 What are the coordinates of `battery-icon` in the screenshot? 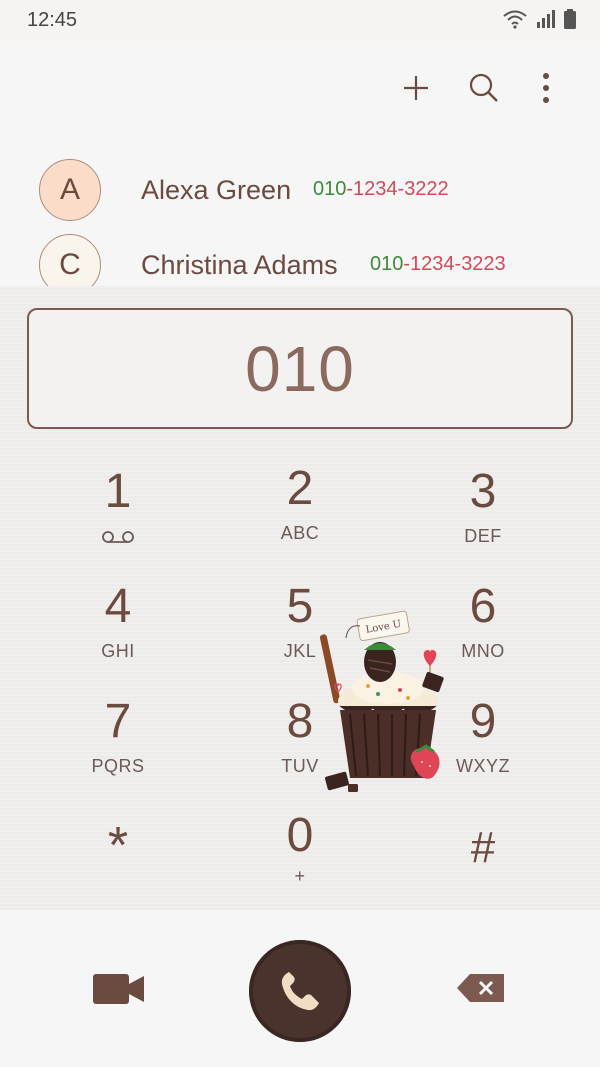 It's located at (570, 19).